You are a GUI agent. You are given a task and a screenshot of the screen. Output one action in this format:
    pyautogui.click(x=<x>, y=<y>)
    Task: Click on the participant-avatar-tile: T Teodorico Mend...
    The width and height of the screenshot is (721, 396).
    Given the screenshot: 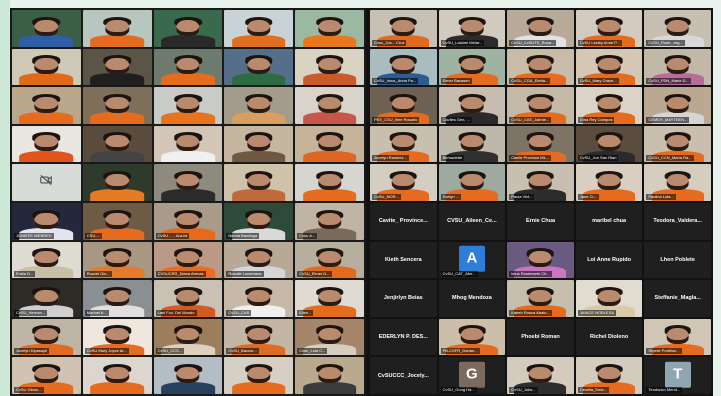 What is the action you would take?
    pyautogui.click(x=677, y=375)
    